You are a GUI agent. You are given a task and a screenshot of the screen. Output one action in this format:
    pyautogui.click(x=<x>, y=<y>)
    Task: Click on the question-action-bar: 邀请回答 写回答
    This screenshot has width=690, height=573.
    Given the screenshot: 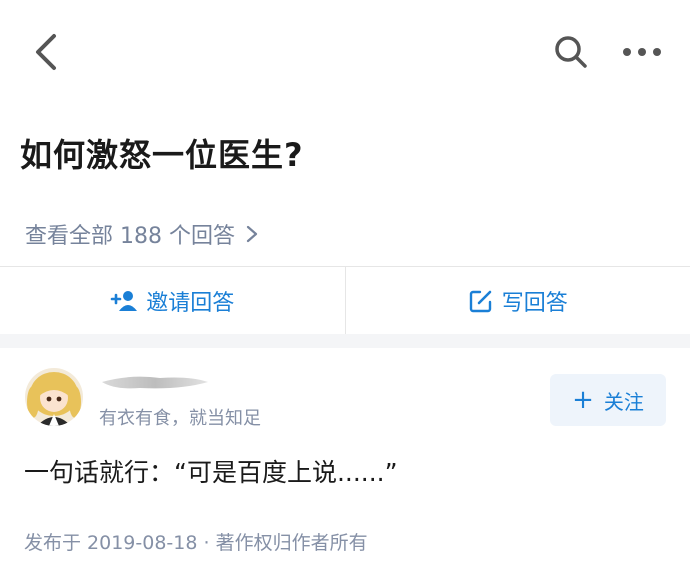 What is the action you would take?
    pyautogui.click(x=345, y=300)
    